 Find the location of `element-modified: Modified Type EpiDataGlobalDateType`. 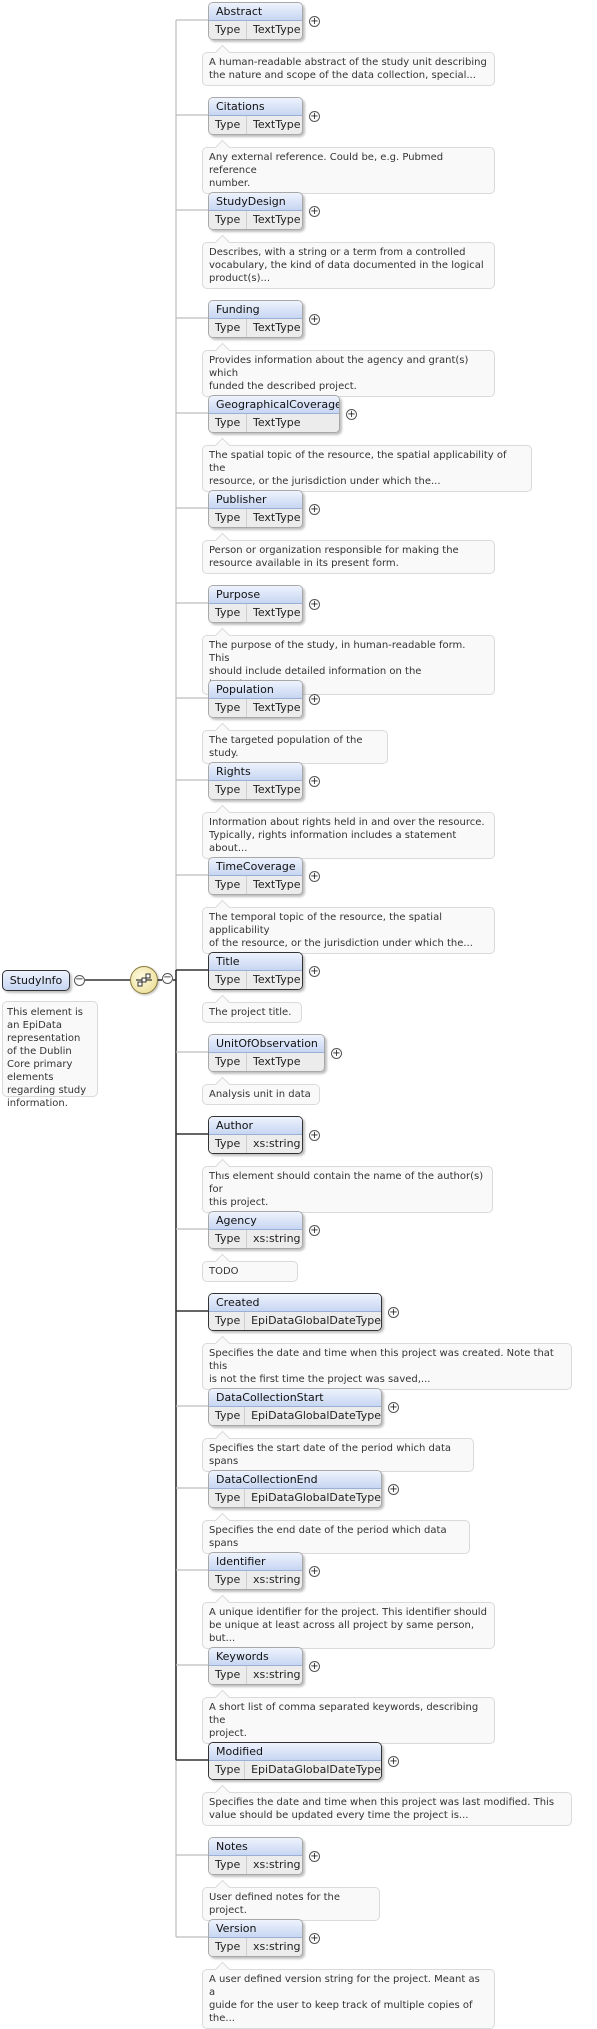

element-modified: Modified Type EpiDataGlobalDateType is located at coordinates (295, 1761).